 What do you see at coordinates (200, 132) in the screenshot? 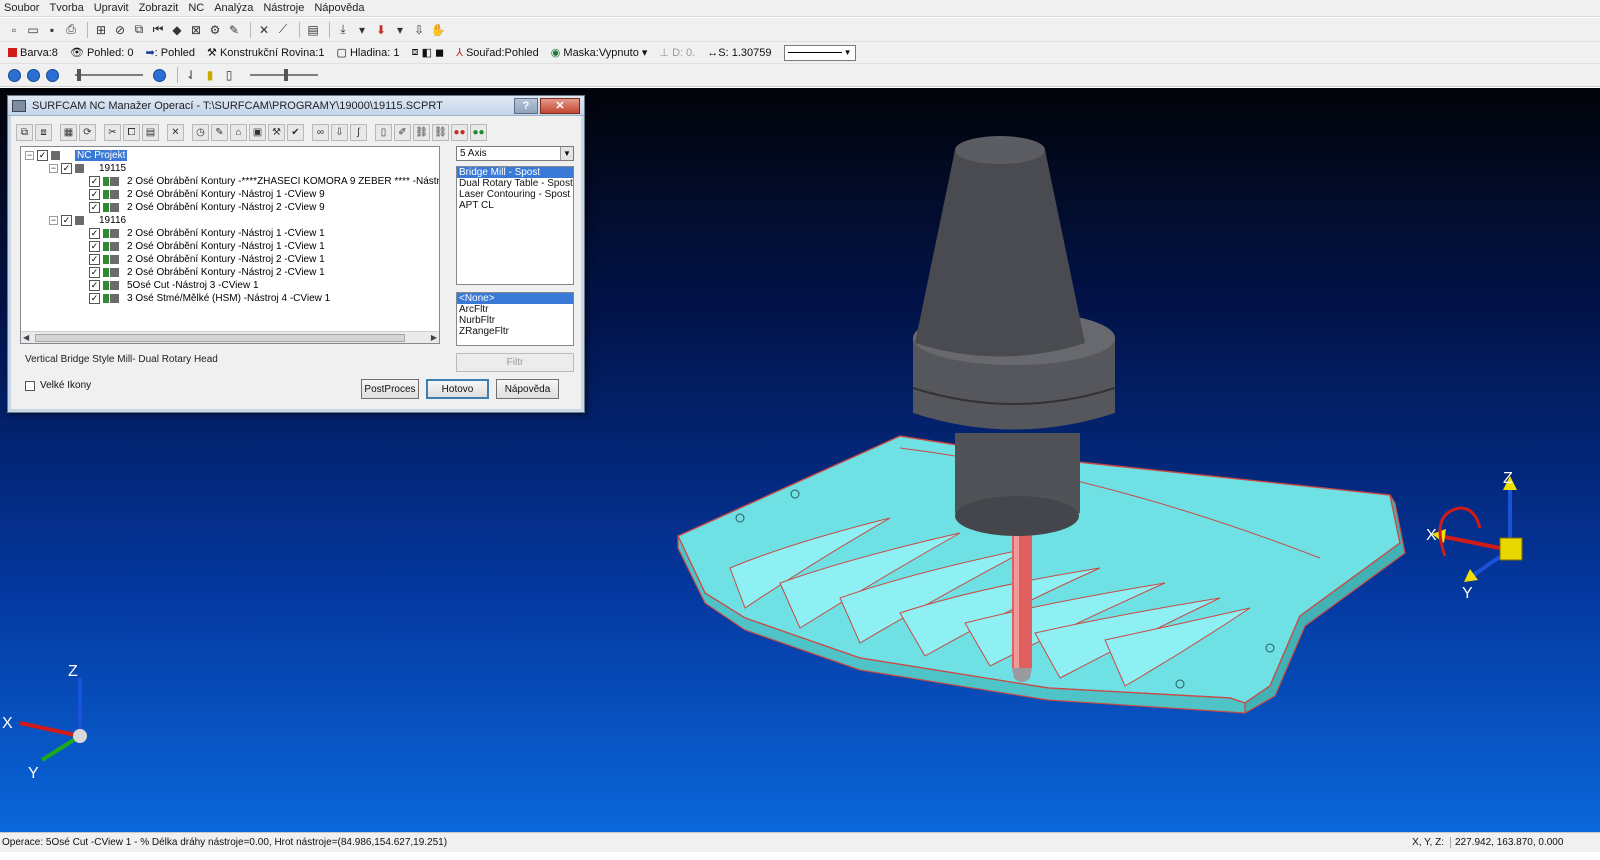
I see `clock-icon: ◷` at bounding box center [200, 132].